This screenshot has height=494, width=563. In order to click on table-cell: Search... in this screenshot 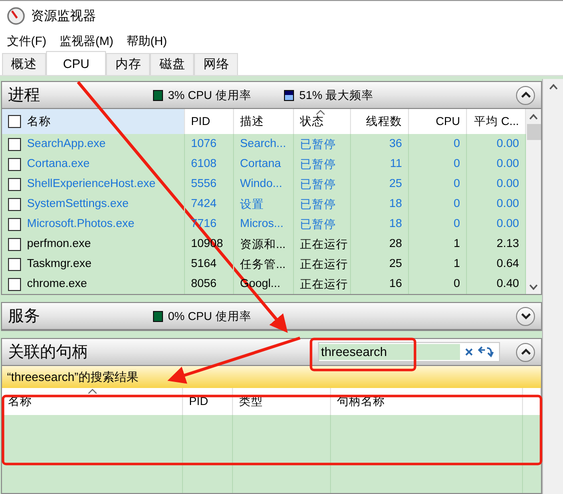, I will do `click(264, 144)`.